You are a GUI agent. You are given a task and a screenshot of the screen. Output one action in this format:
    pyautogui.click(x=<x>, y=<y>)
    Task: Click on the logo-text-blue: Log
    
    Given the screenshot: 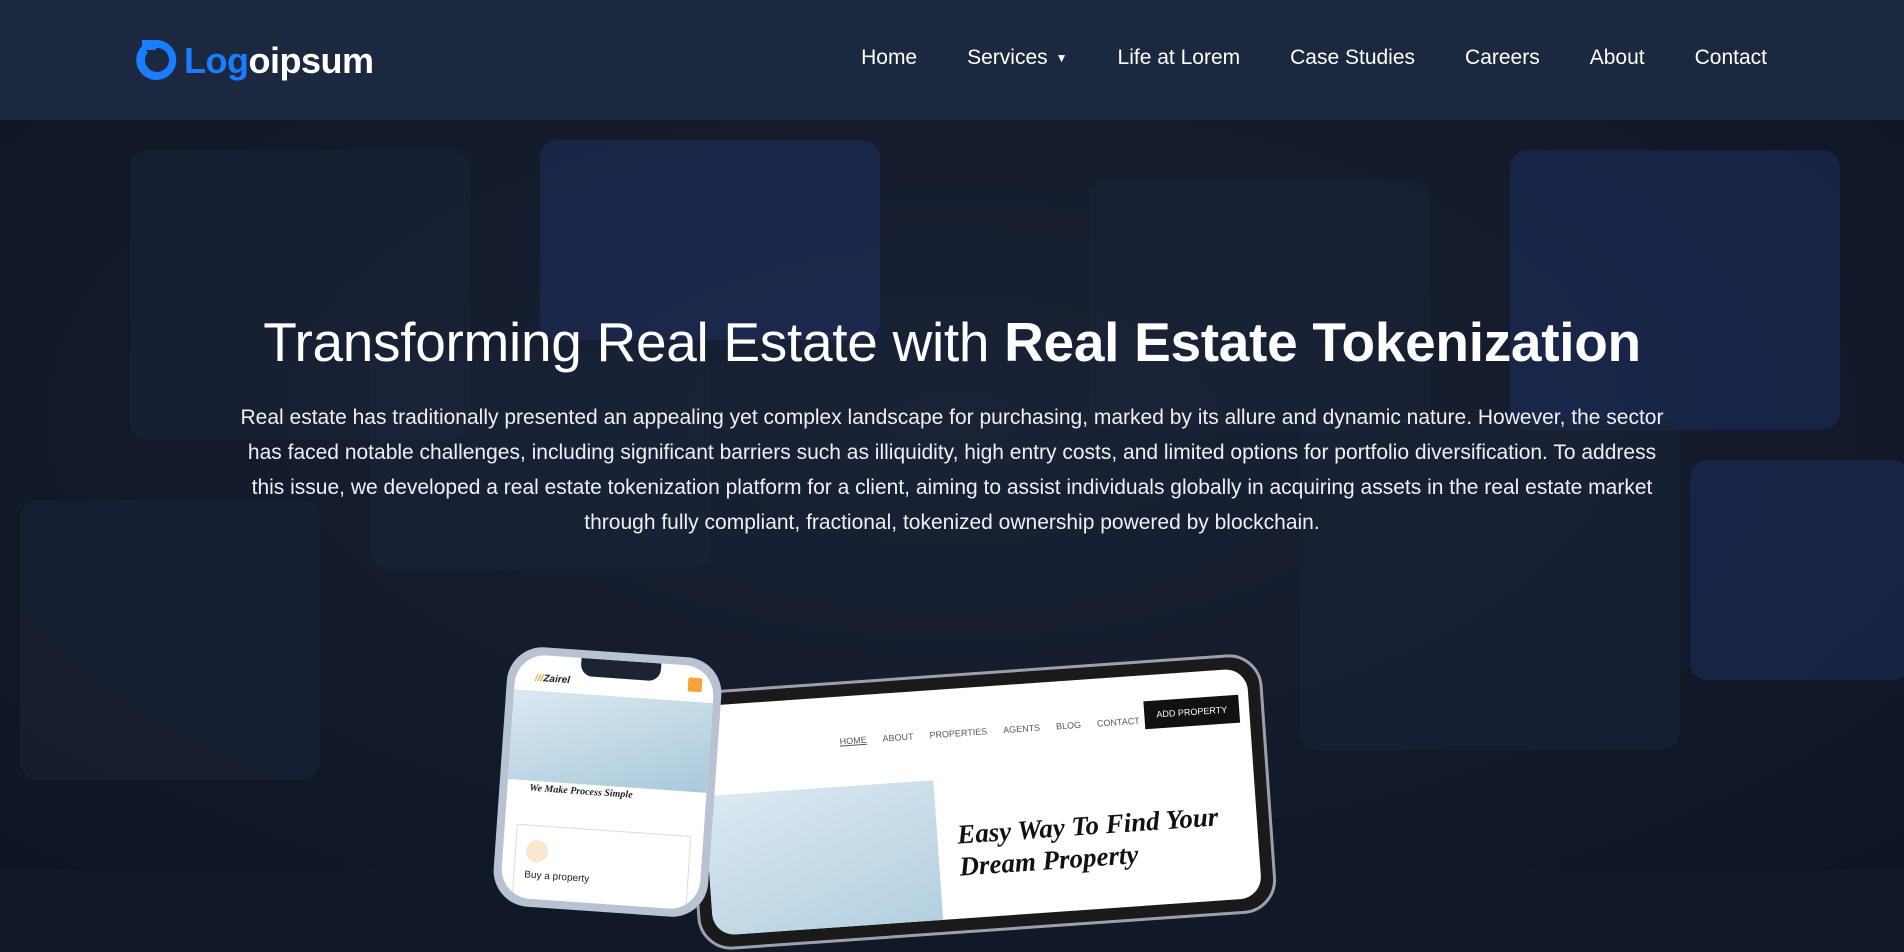 What is the action you would take?
    pyautogui.click(x=216, y=60)
    